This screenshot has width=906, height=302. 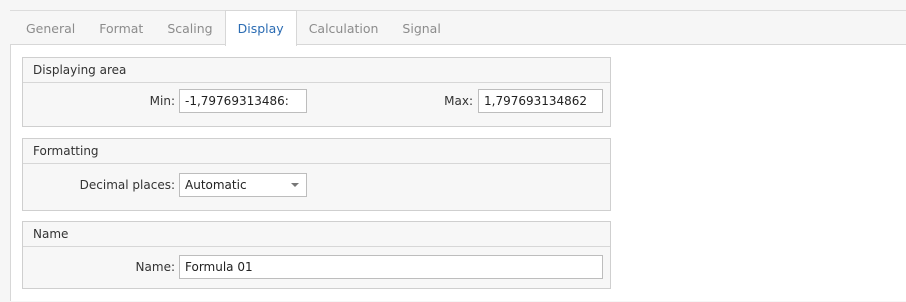 What do you see at coordinates (121, 28) in the screenshot?
I see `tab-format: Format` at bounding box center [121, 28].